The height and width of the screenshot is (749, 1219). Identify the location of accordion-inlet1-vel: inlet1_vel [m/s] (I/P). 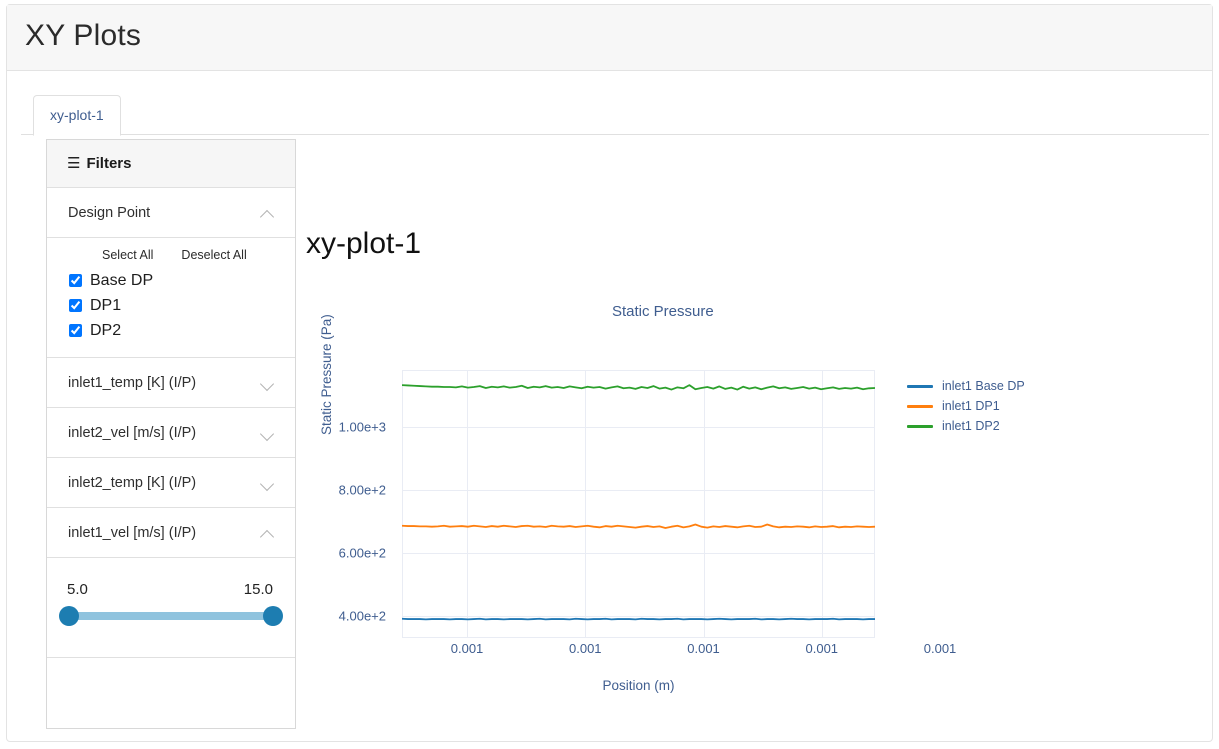
(171, 533).